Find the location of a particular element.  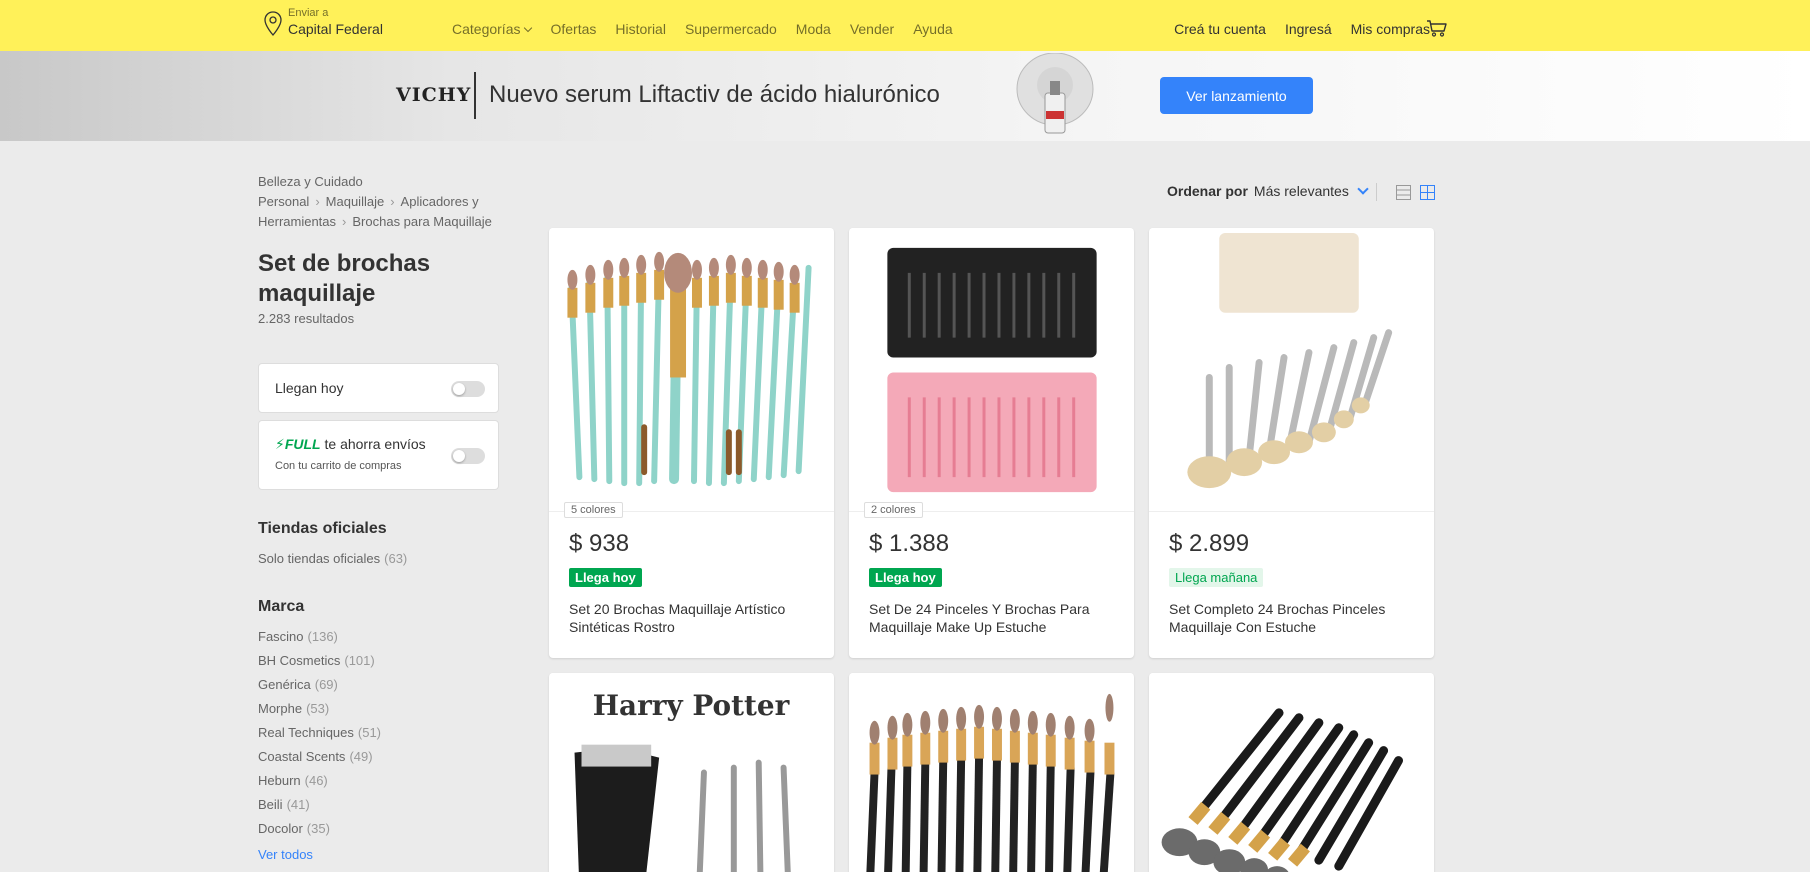

login-link: Ingresá is located at coordinates (1308, 29).